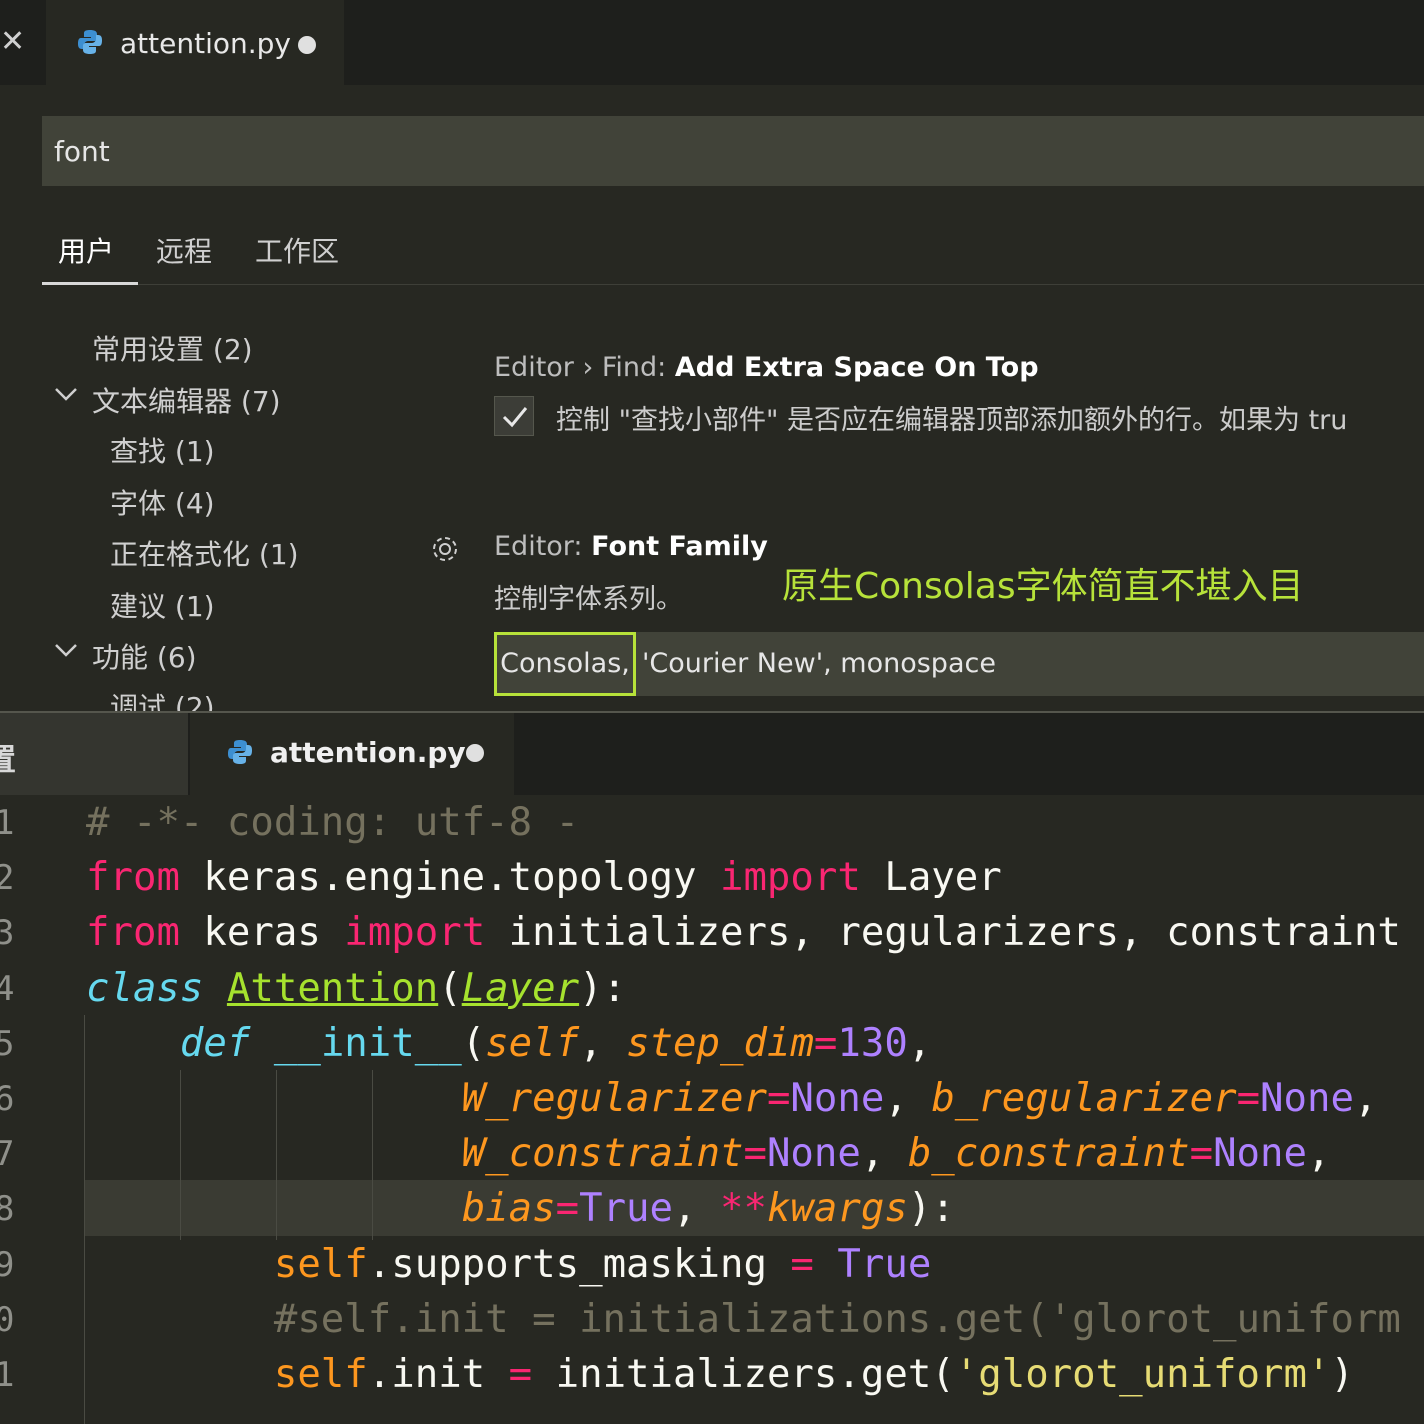  Describe the element at coordinates (162, 502) in the screenshot. I see `toc-item-font: 字体 (4)` at that location.